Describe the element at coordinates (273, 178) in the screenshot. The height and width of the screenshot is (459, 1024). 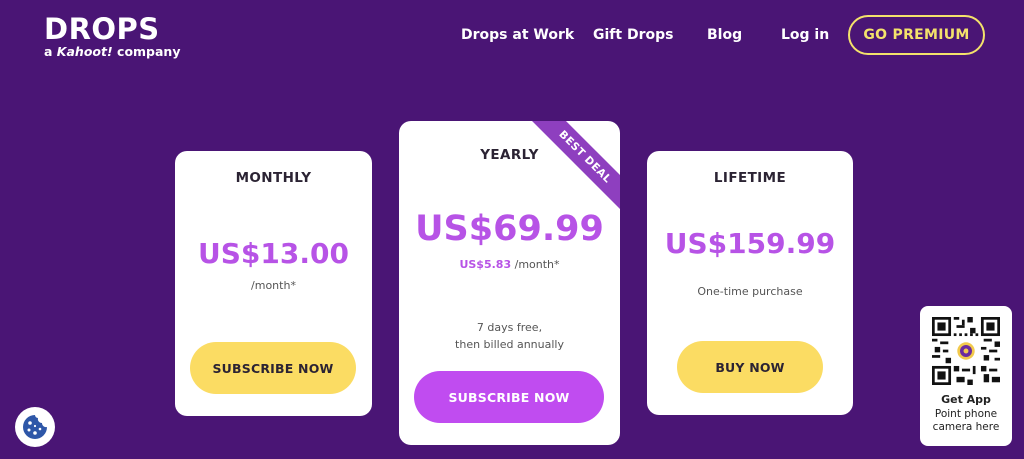
I see `plan-title: MONTHLY` at that location.